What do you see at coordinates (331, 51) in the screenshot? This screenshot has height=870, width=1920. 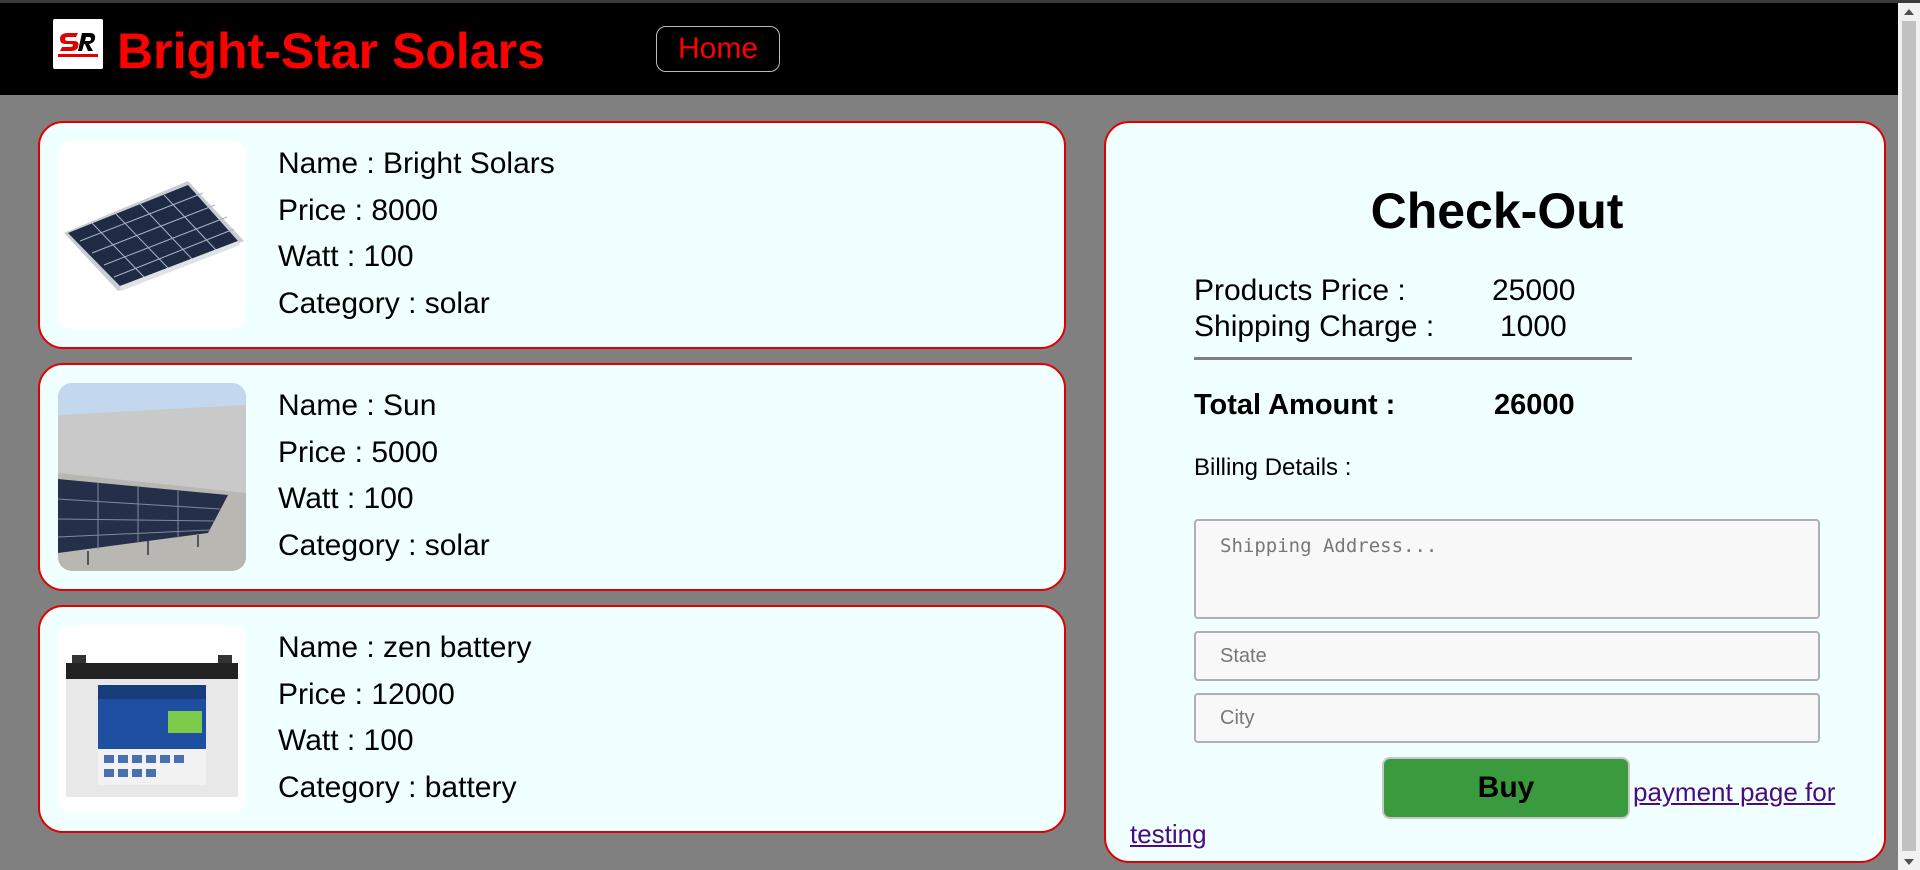 I see `brand-name: Bright-Star Solars` at bounding box center [331, 51].